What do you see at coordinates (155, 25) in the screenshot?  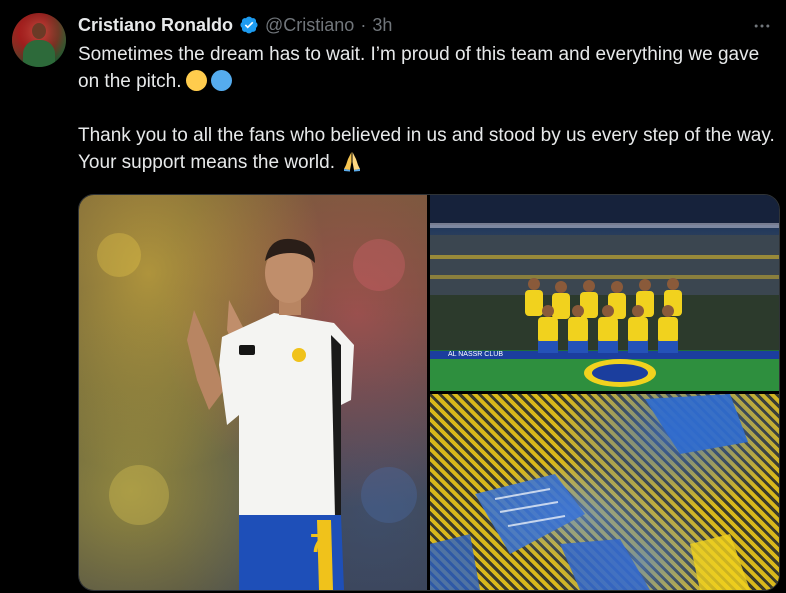 I see `author-display-name: Cristiano Ronaldo` at bounding box center [155, 25].